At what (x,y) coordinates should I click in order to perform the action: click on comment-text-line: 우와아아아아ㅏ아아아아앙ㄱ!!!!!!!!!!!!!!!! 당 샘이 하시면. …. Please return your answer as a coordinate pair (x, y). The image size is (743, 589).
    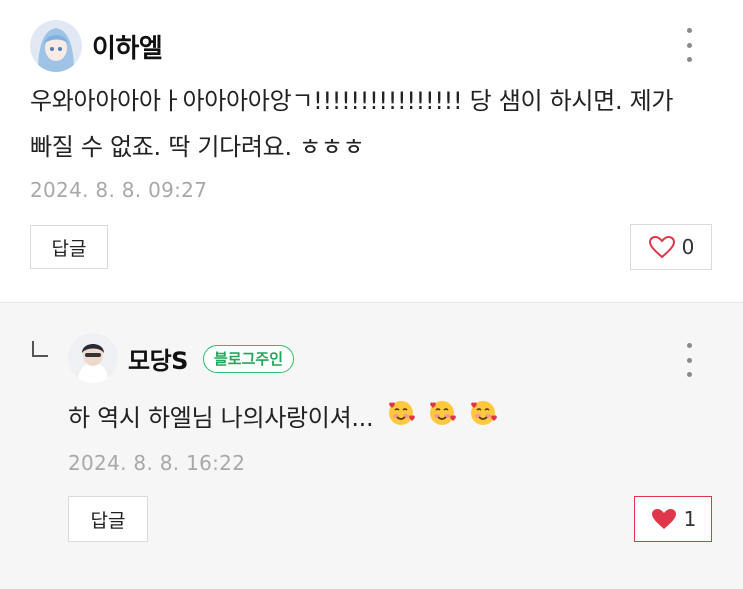
    Looking at the image, I should click on (352, 101).